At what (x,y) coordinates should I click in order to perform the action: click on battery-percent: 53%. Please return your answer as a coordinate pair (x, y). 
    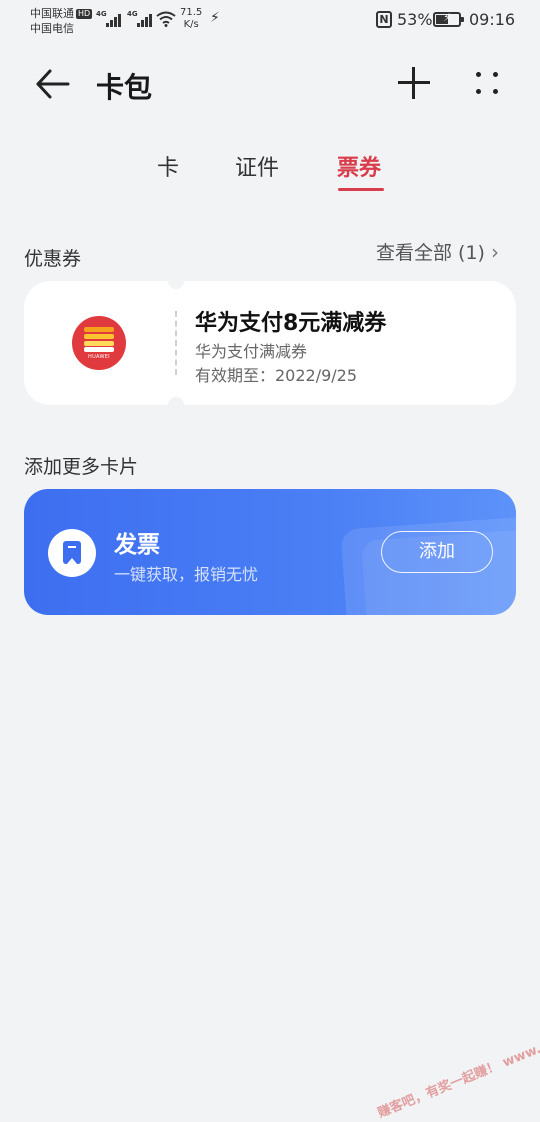
    Looking at the image, I should click on (415, 19).